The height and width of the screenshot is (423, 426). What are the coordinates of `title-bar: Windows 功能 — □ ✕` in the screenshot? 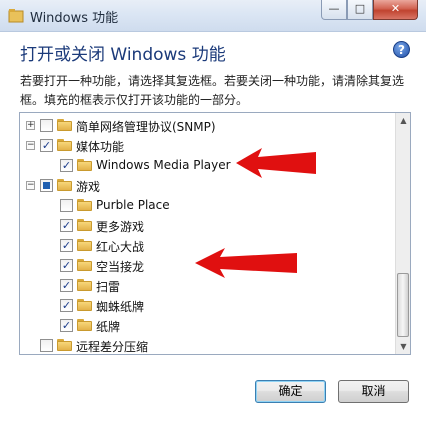 It's located at (213, 16).